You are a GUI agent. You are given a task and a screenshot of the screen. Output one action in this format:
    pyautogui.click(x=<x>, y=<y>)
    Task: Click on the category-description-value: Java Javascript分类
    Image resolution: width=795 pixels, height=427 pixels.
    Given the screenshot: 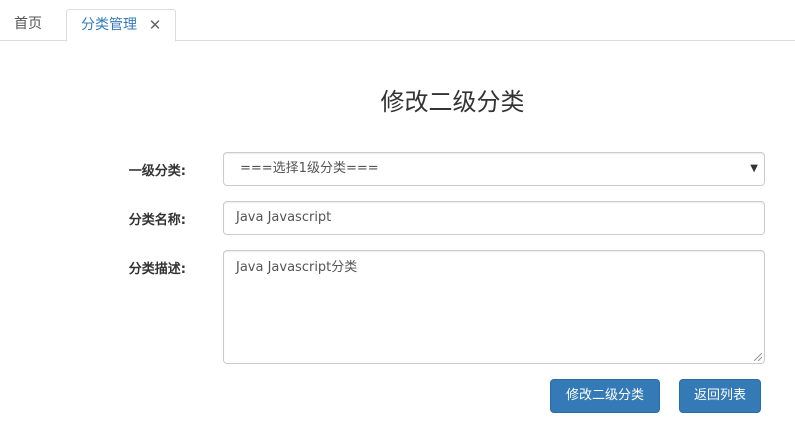 What is the action you would take?
    pyautogui.click(x=297, y=267)
    